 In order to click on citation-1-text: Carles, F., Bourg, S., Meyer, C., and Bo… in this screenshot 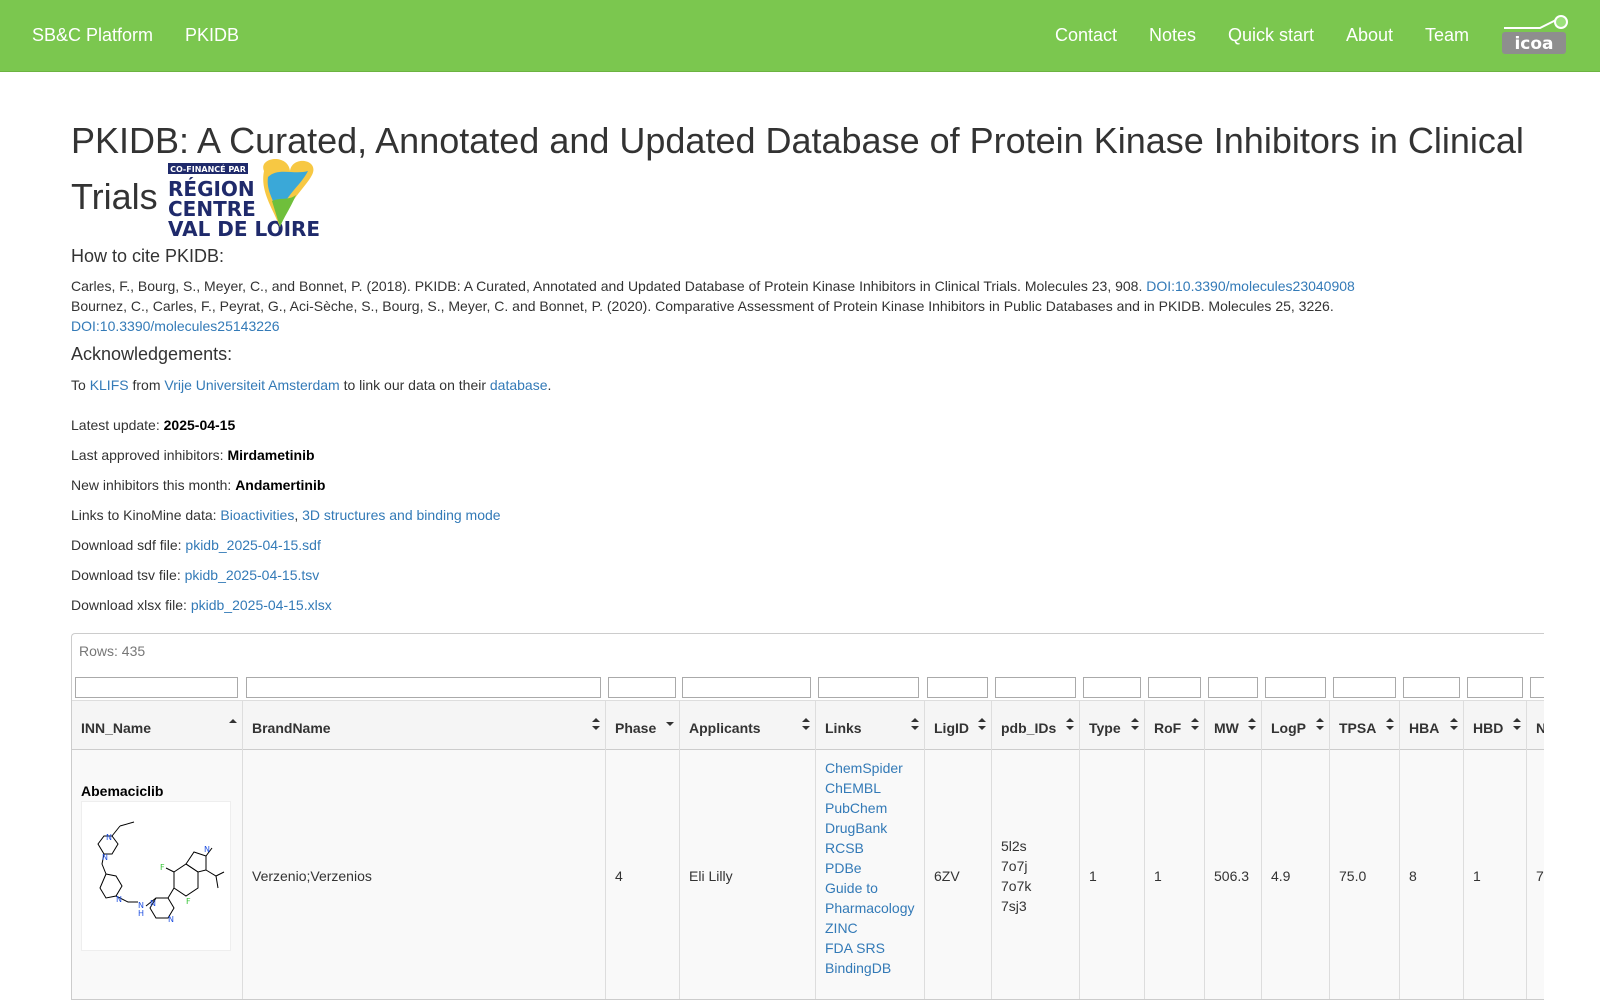, I will do `click(609, 286)`.